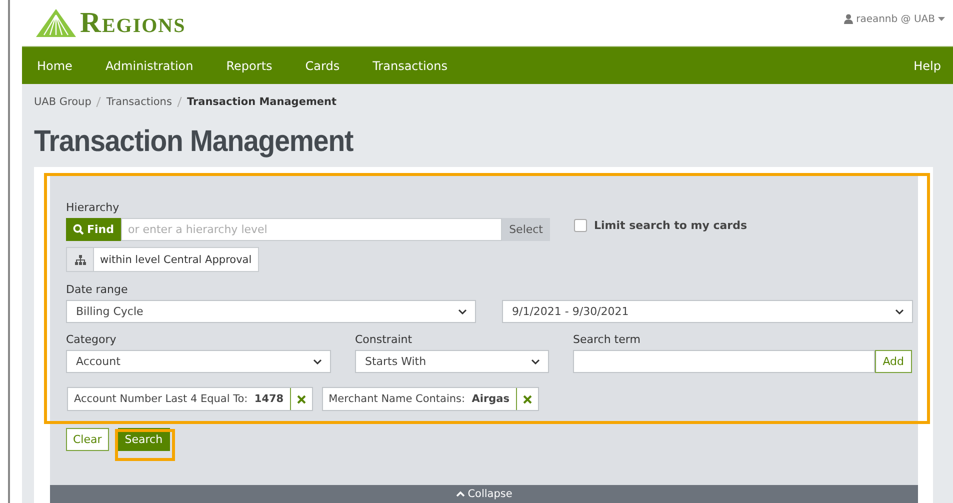 This screenshot has width=953, height=503. Describe the element at coordinates (925, 65) in the screenshot. I see `help-link: Help` at that location.